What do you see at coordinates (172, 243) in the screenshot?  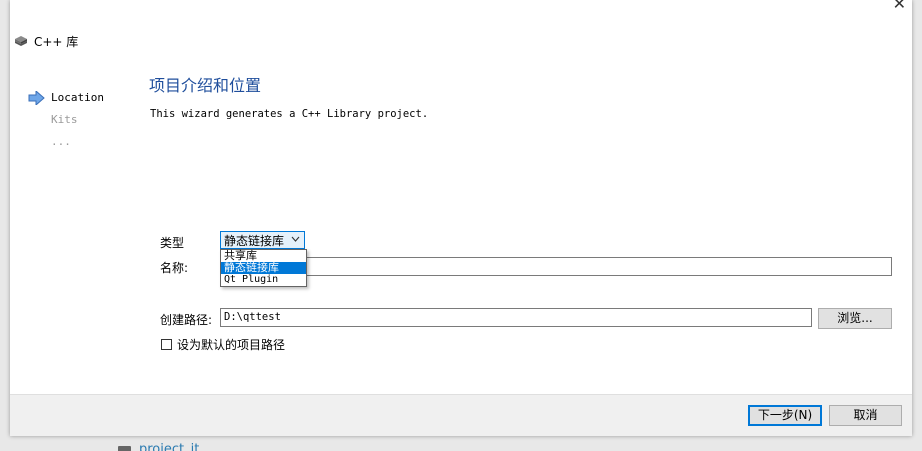 I see `type-label: 类型` at bounding box center [172, 243].